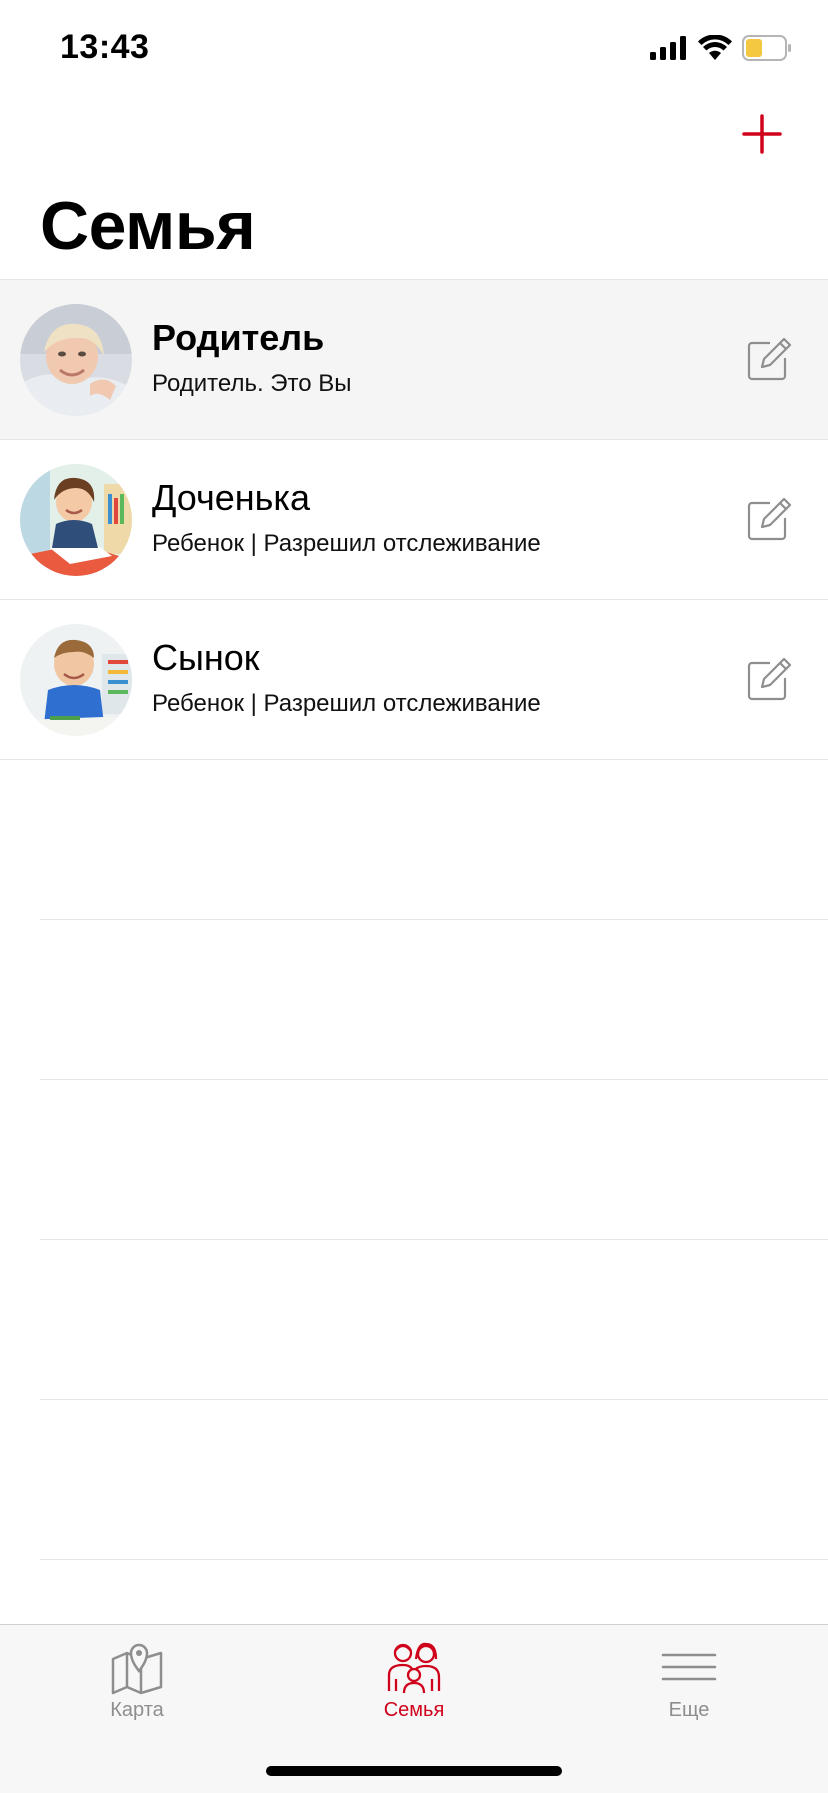  Describe the element at coordinates (238, 337) in the screenshot. I see `member-name: Родитель` at that location.